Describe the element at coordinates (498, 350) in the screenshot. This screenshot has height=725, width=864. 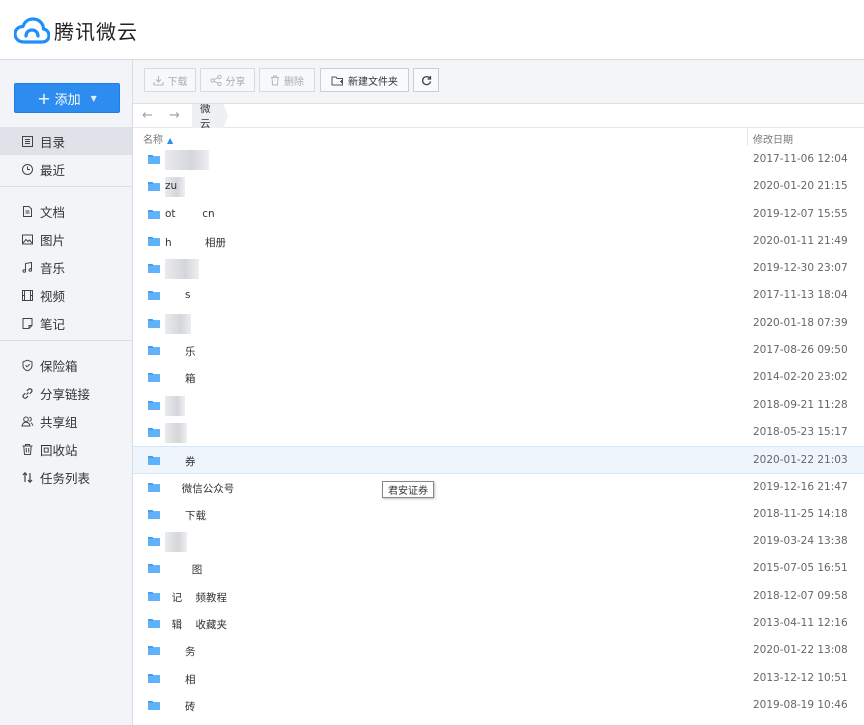
I see `table-row: 乐 2017-08-26 09:50` at that location.